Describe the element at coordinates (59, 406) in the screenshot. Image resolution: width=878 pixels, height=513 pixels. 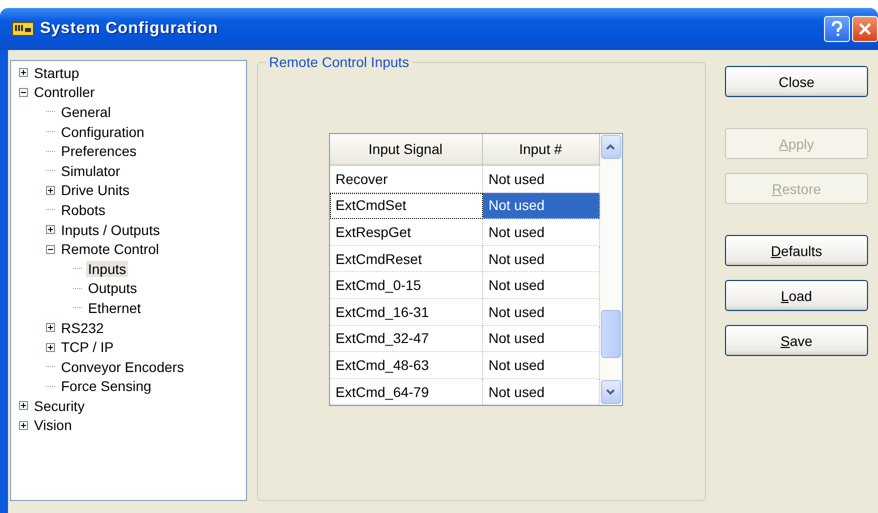
I see `tree-item: Security` at that location.